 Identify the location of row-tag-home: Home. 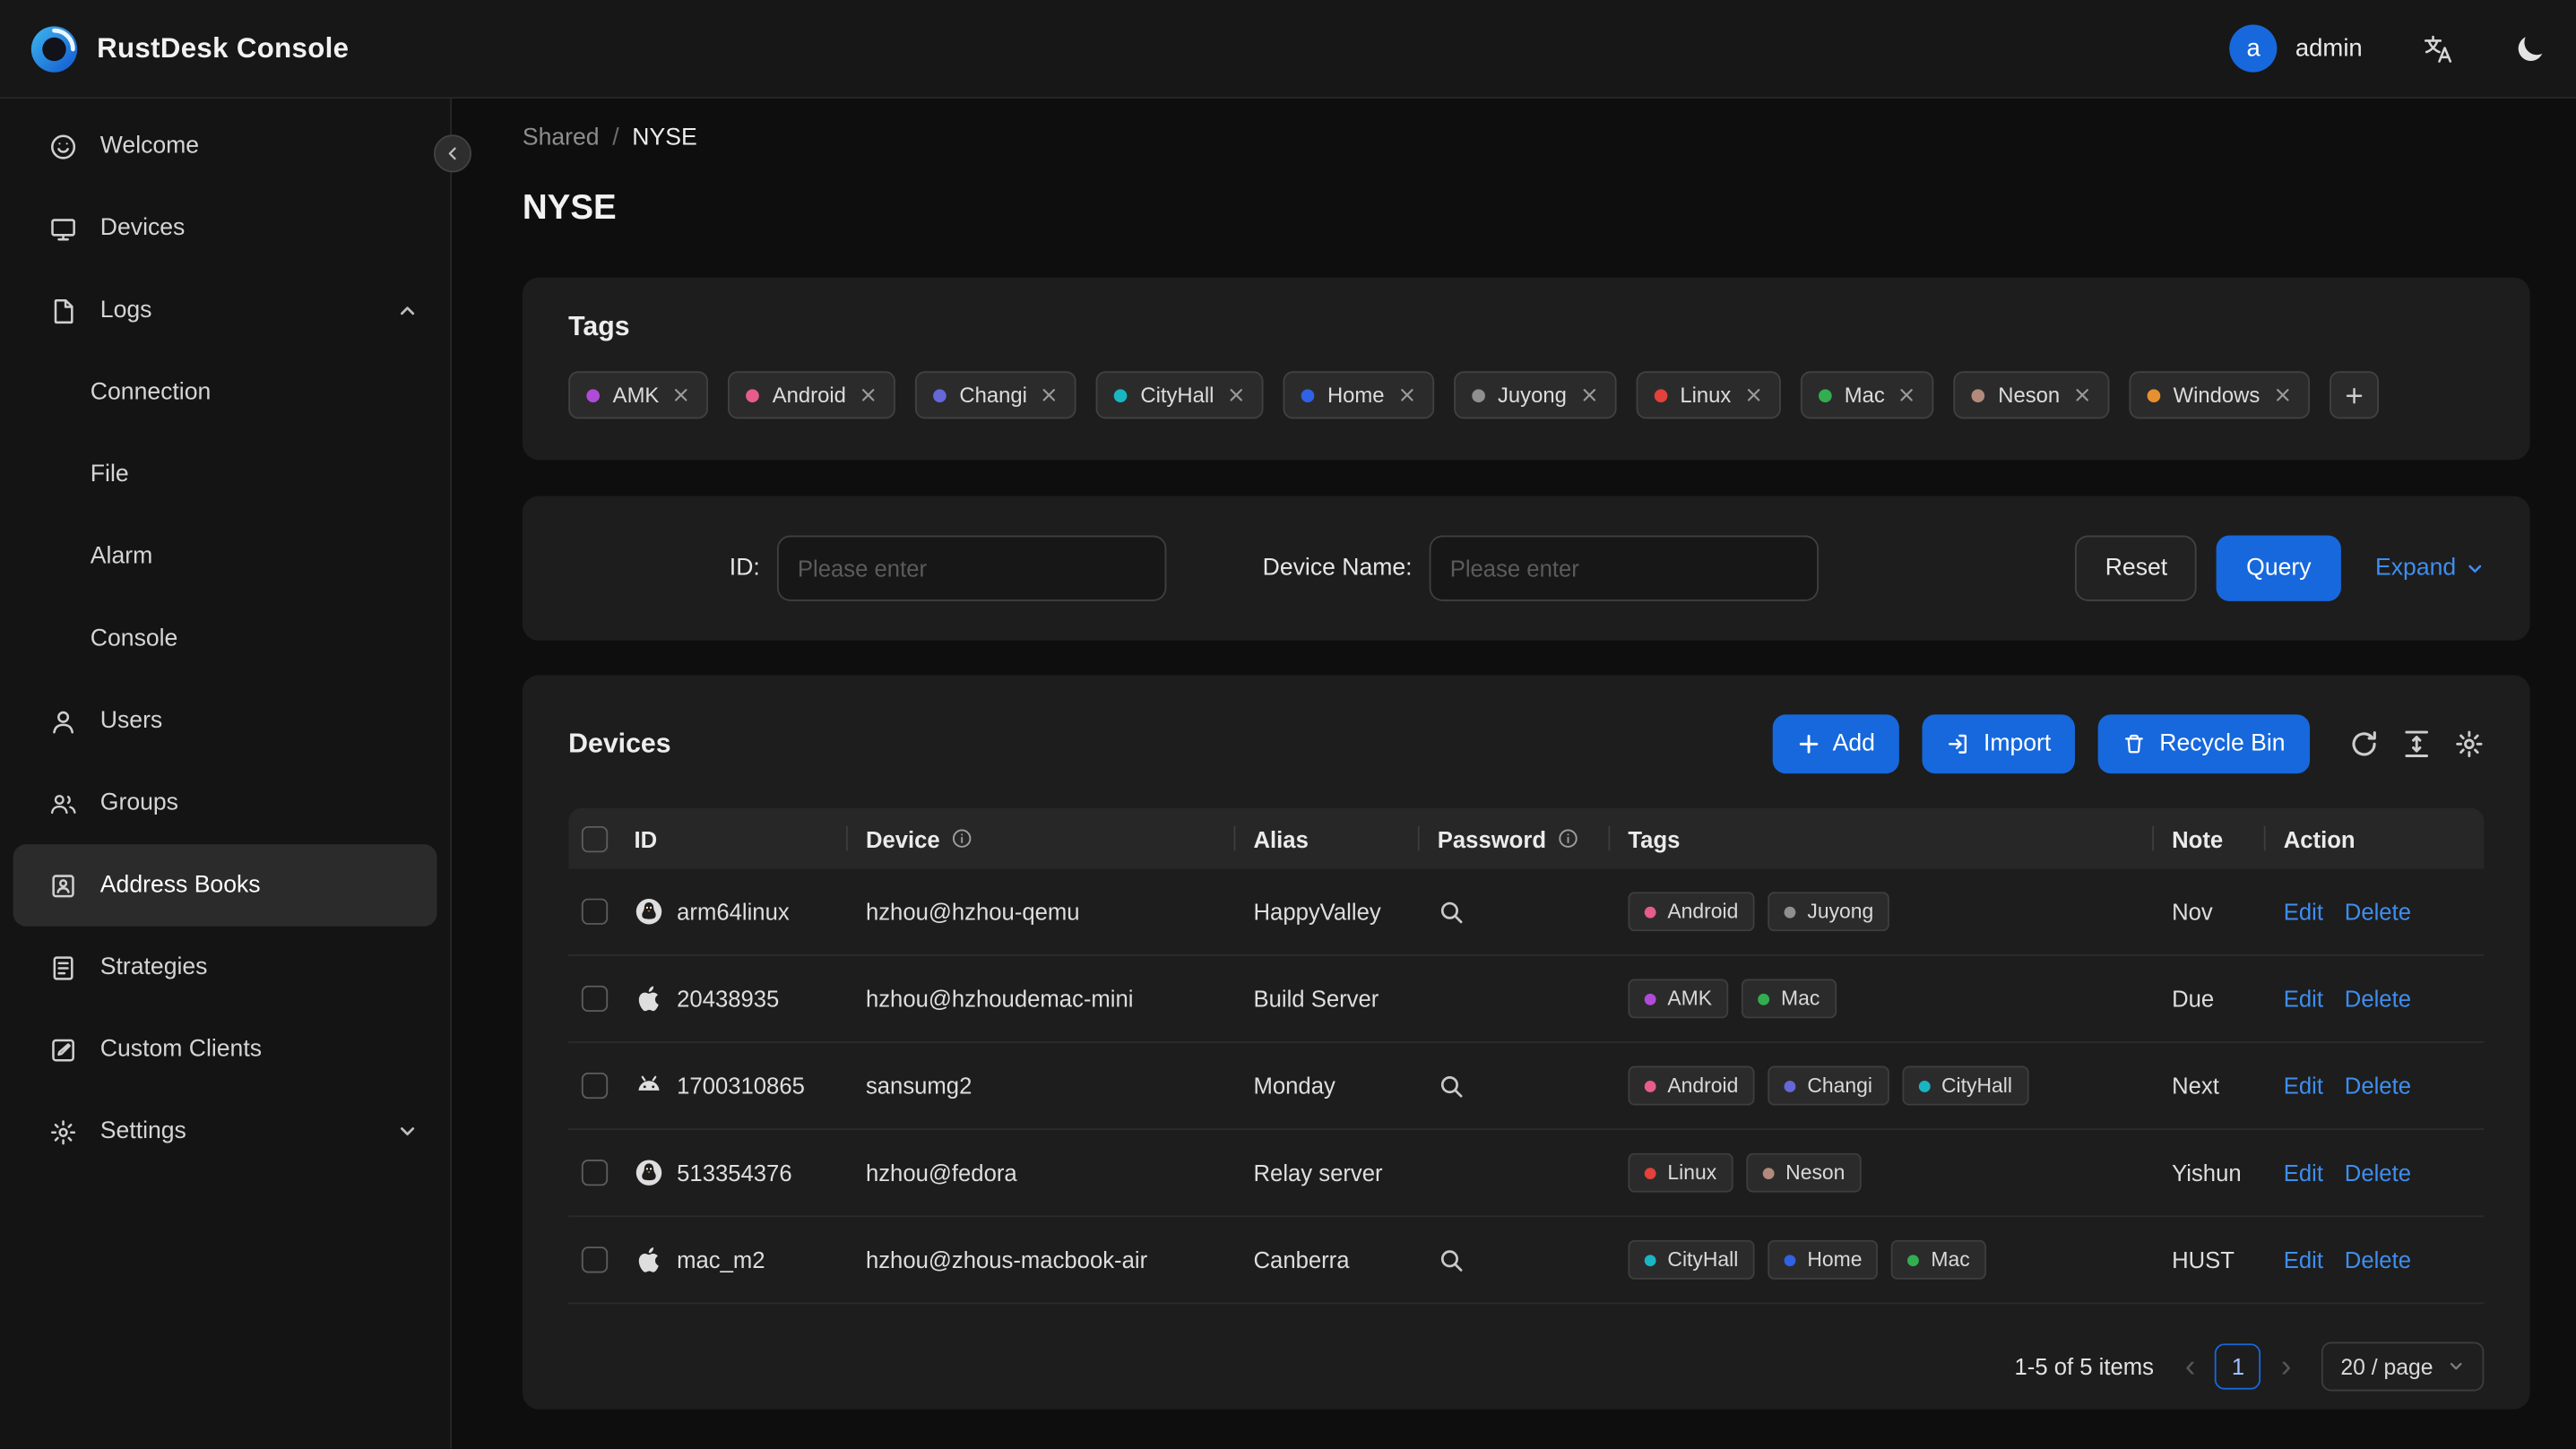
(1823, 1259).